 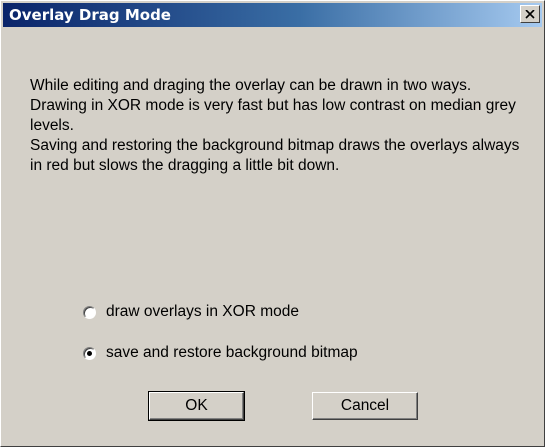 I want to click on close-button, so click(x=530, y=14).